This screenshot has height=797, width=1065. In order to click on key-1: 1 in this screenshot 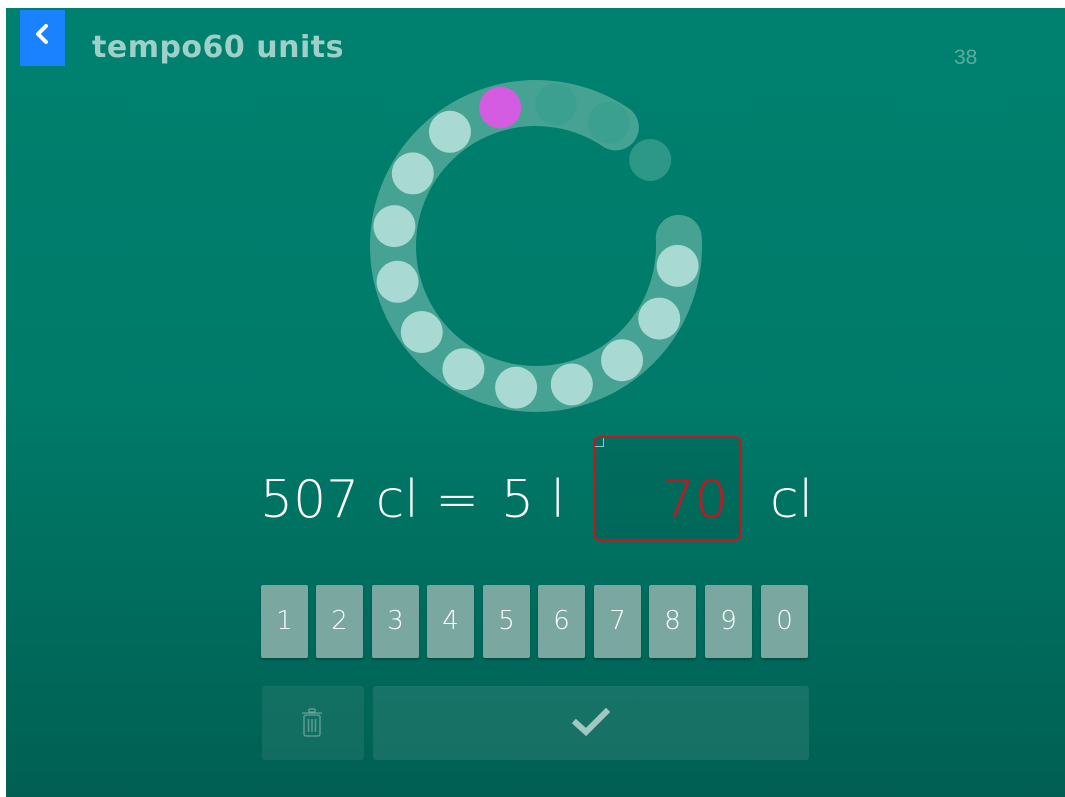, I will do `click(284, 621)`.